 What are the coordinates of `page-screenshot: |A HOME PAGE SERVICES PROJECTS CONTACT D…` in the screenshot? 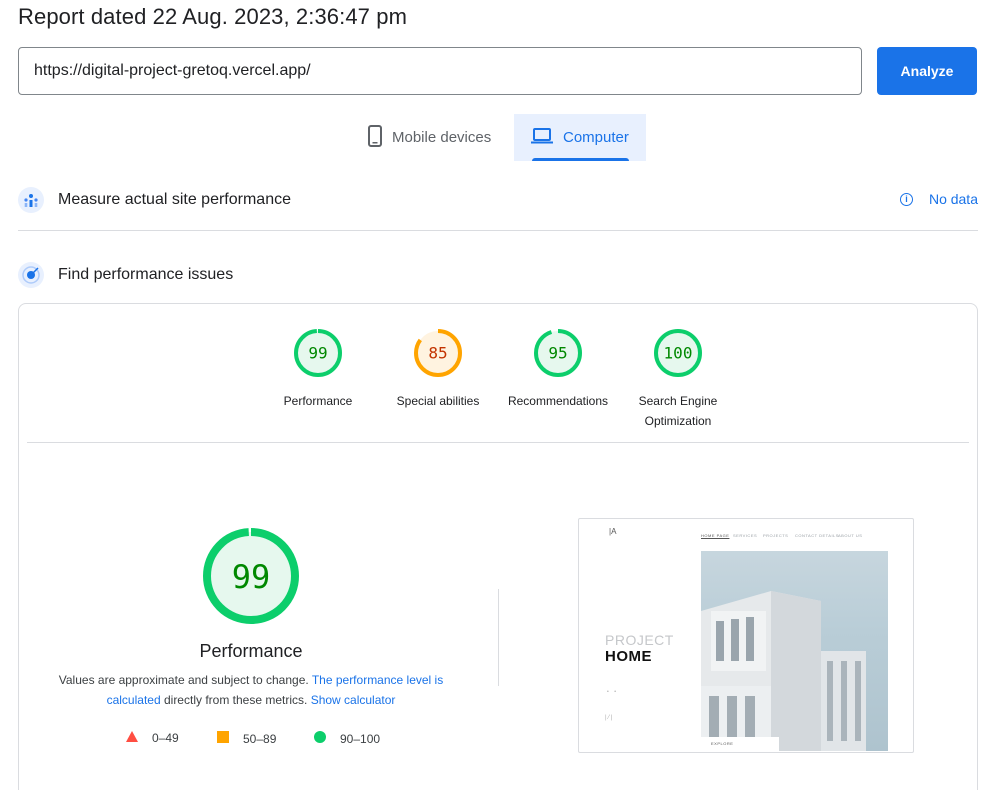 It's located at (746, 635).